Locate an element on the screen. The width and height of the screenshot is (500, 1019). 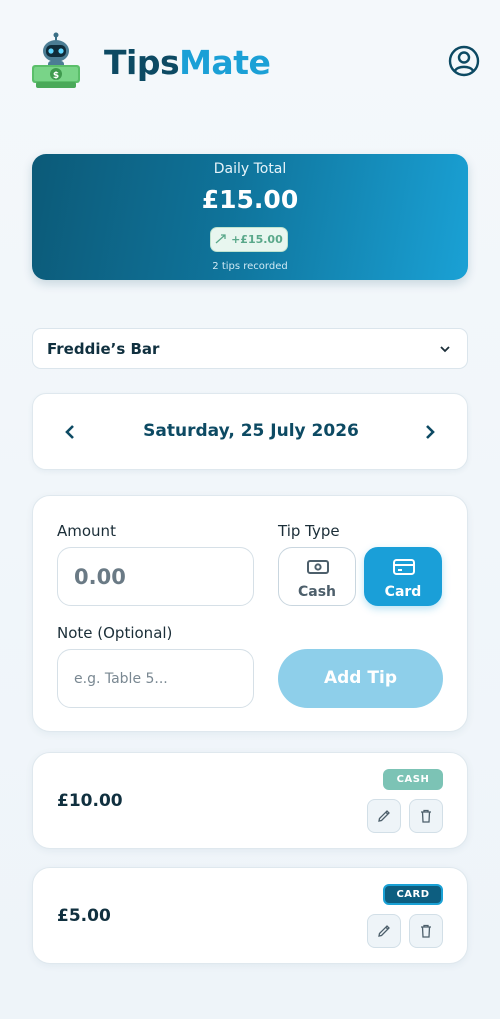
date-navigator: Saturday, 25 July 2026 is located at coordinates (250, 431).